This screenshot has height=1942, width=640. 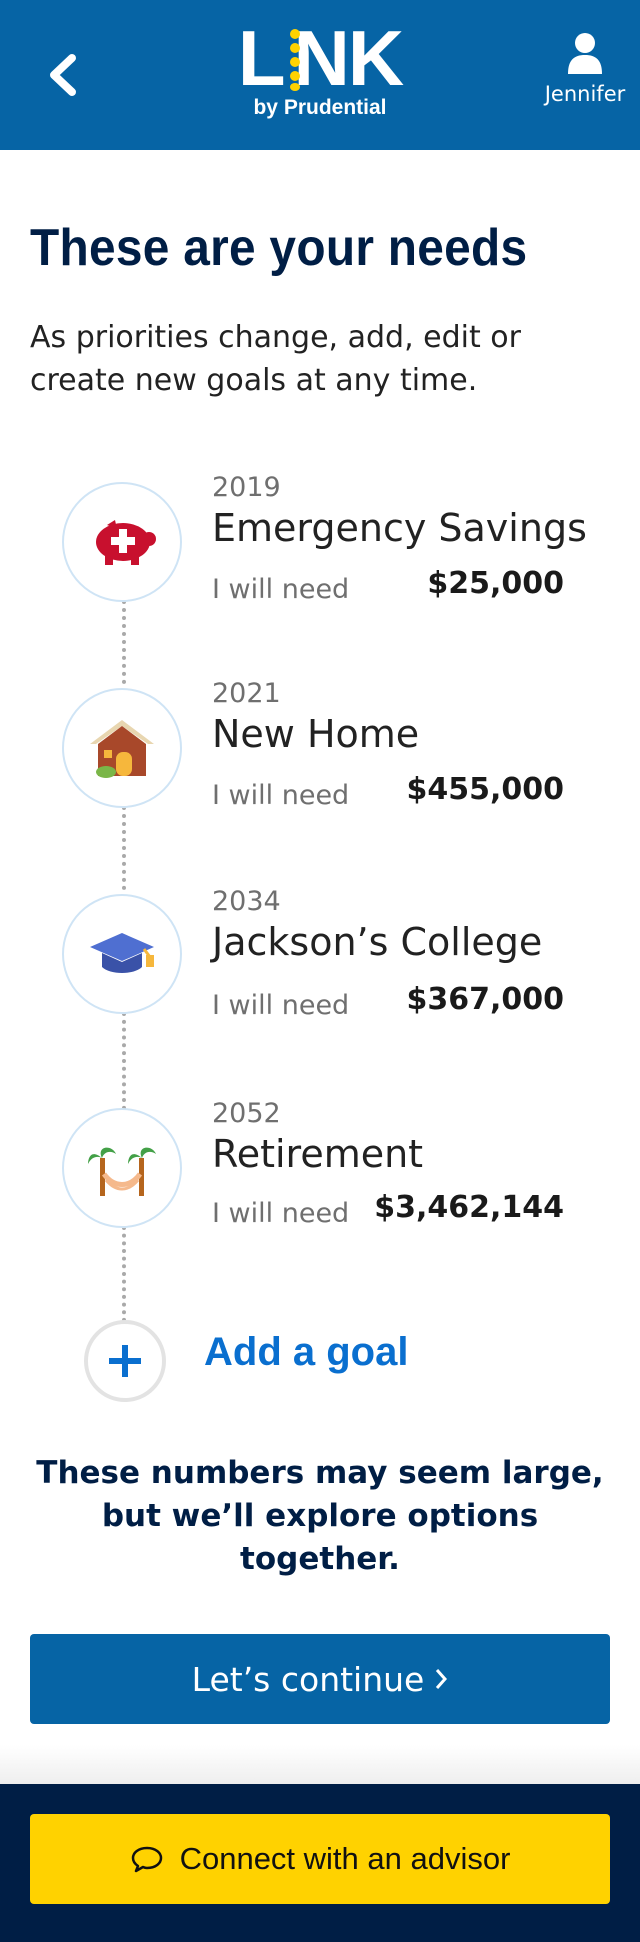 I want to click on connect-advisor-button: Connect with an advisor, so click(x=320, y=1859).